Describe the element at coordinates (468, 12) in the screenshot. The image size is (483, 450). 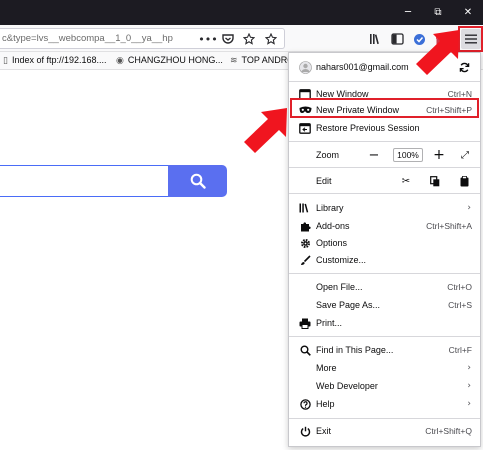
I see `close-button: ✕` at that location.